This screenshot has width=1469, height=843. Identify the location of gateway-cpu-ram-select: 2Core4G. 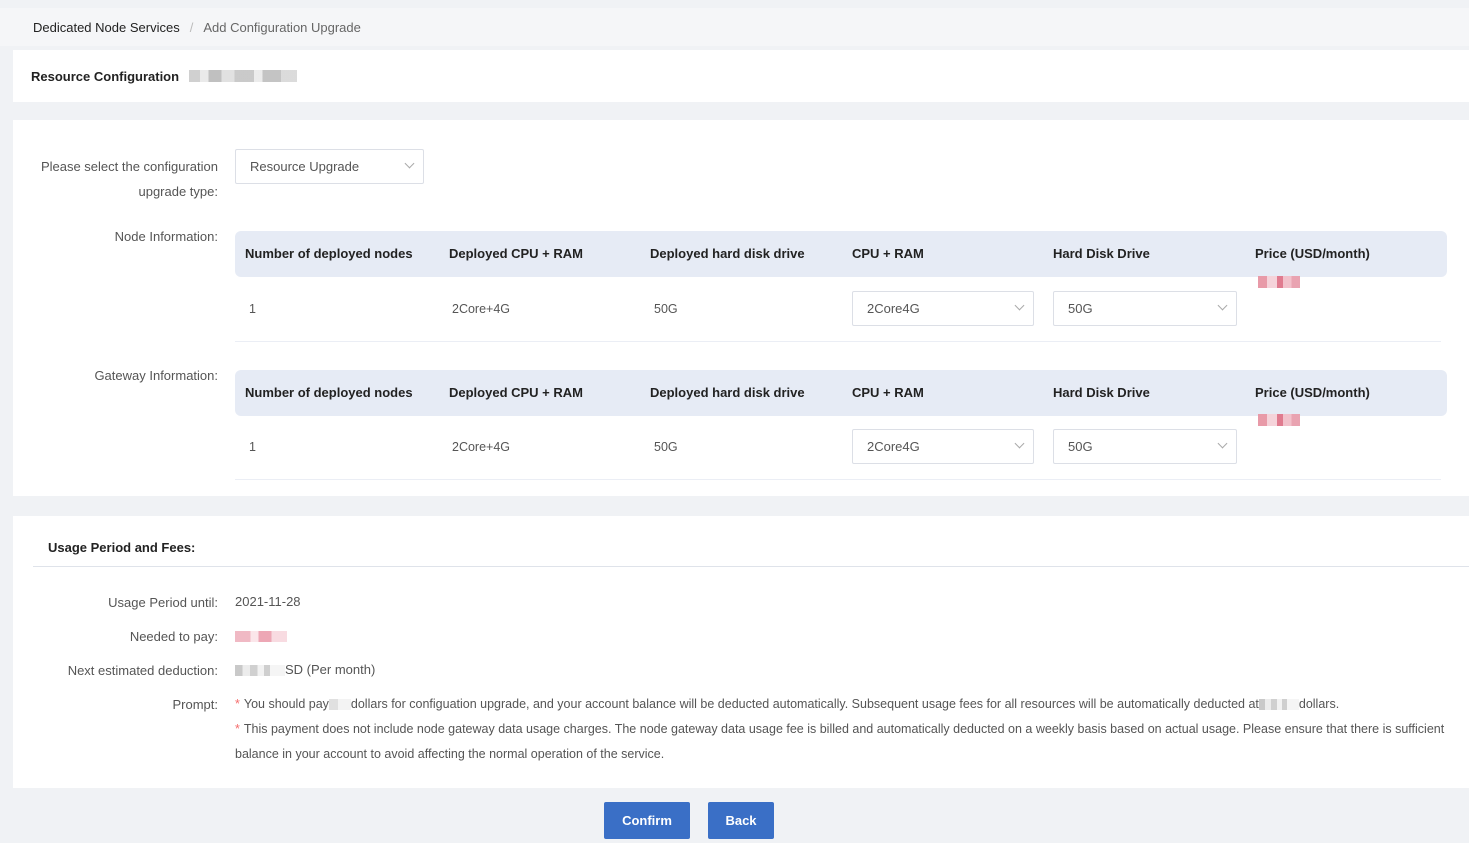
(943, 446).